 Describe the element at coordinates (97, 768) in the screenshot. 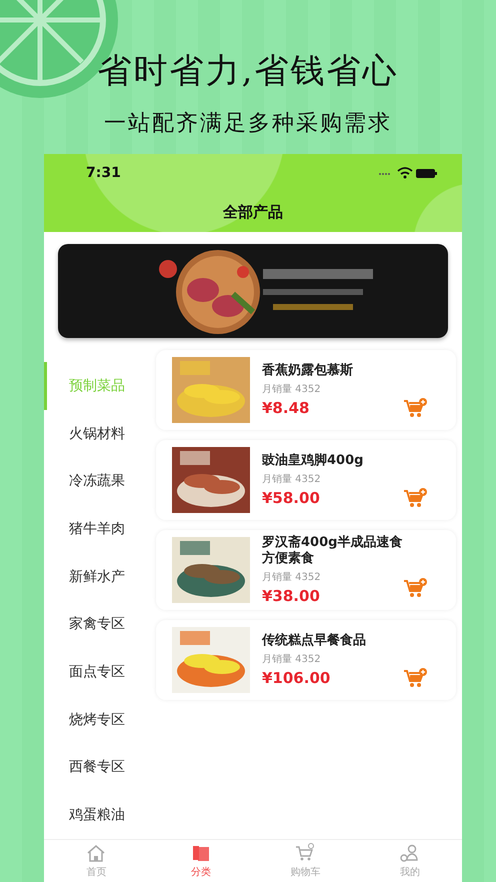

I see `category-item: 西餐专区` at that location.